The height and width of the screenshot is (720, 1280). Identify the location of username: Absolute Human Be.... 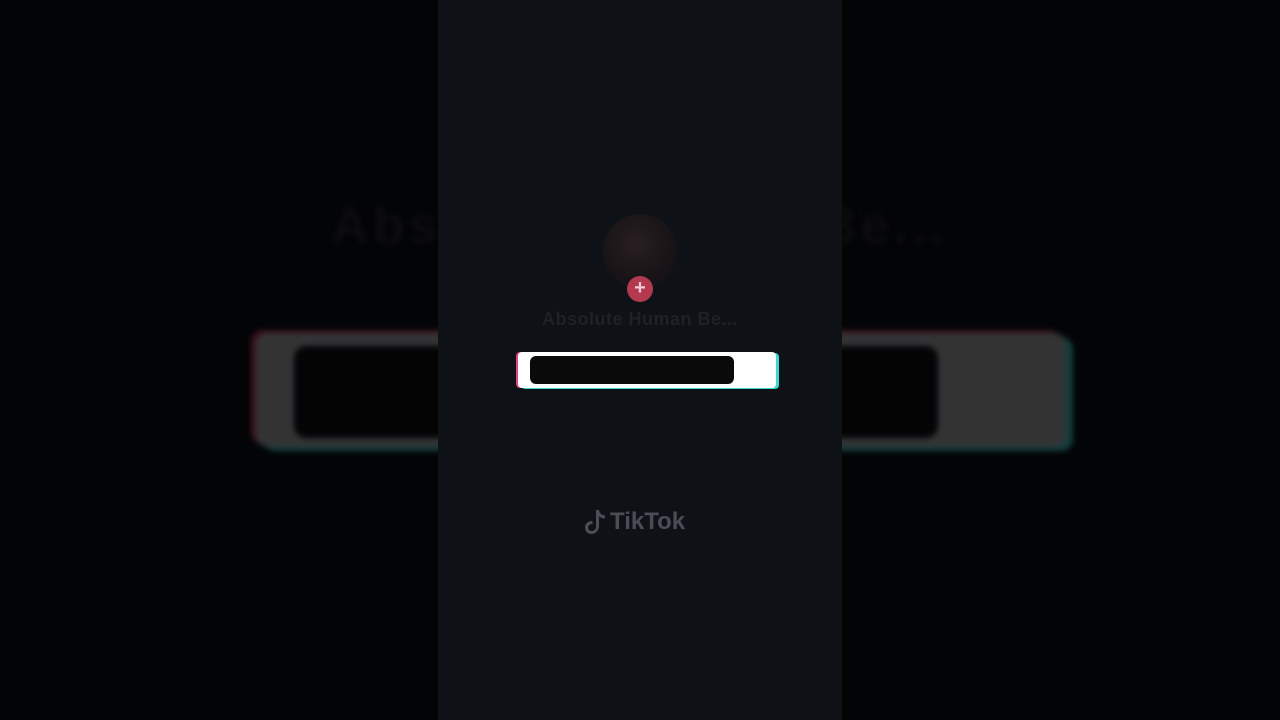
(640, 319).